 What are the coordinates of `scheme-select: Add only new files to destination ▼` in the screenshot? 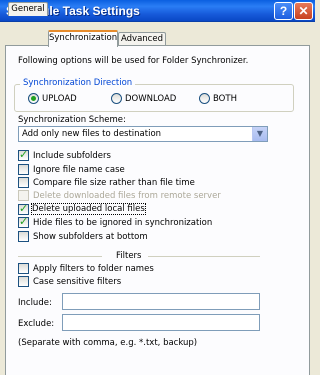 It's located at (143, 134).